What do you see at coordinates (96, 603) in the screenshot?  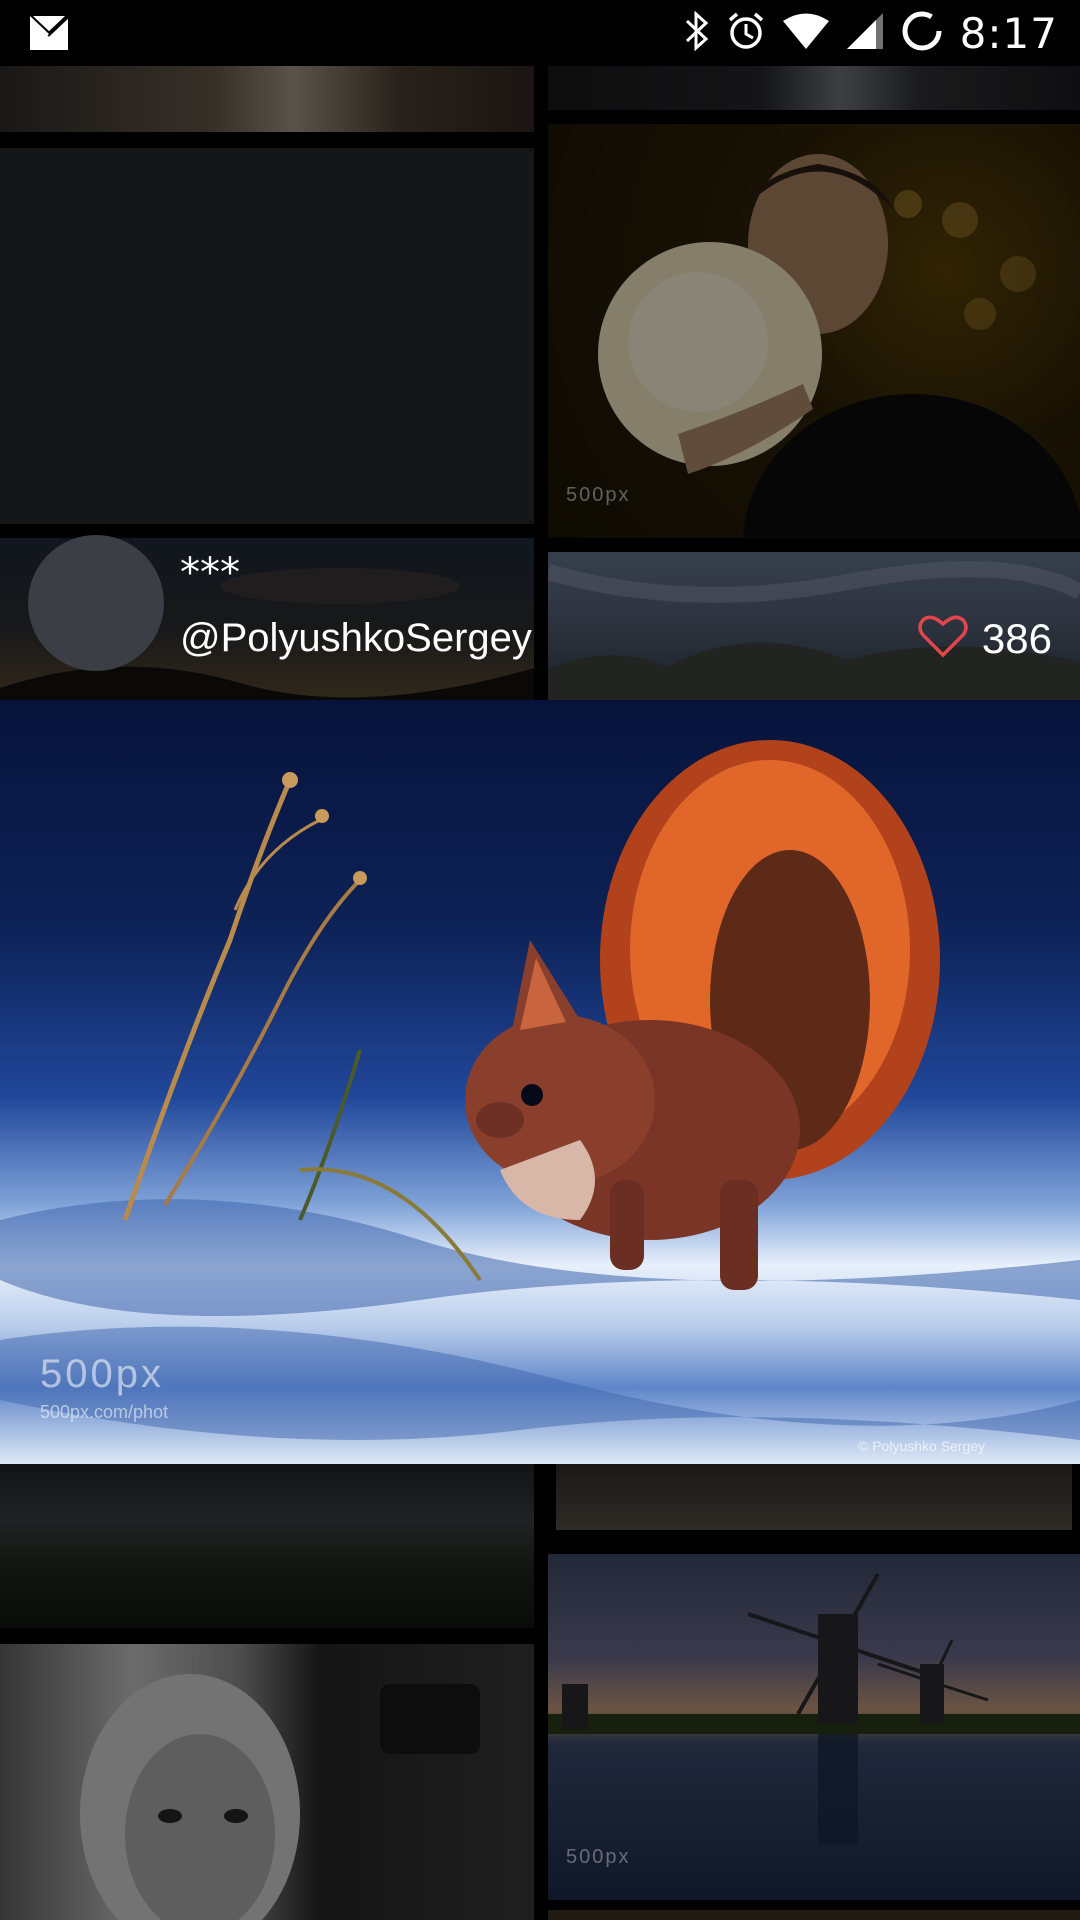 I see `avatar` at bounding box center [96, 603].